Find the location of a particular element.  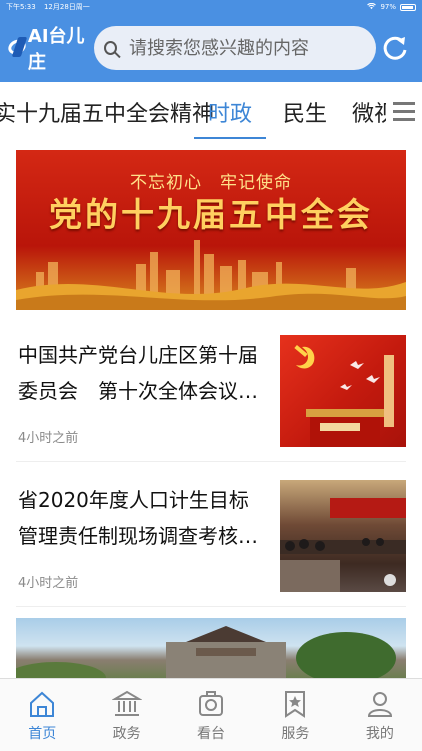

bottom-tab-bar: 首页 政务 看台 服务 我的 is located at coordinates (211, 714).